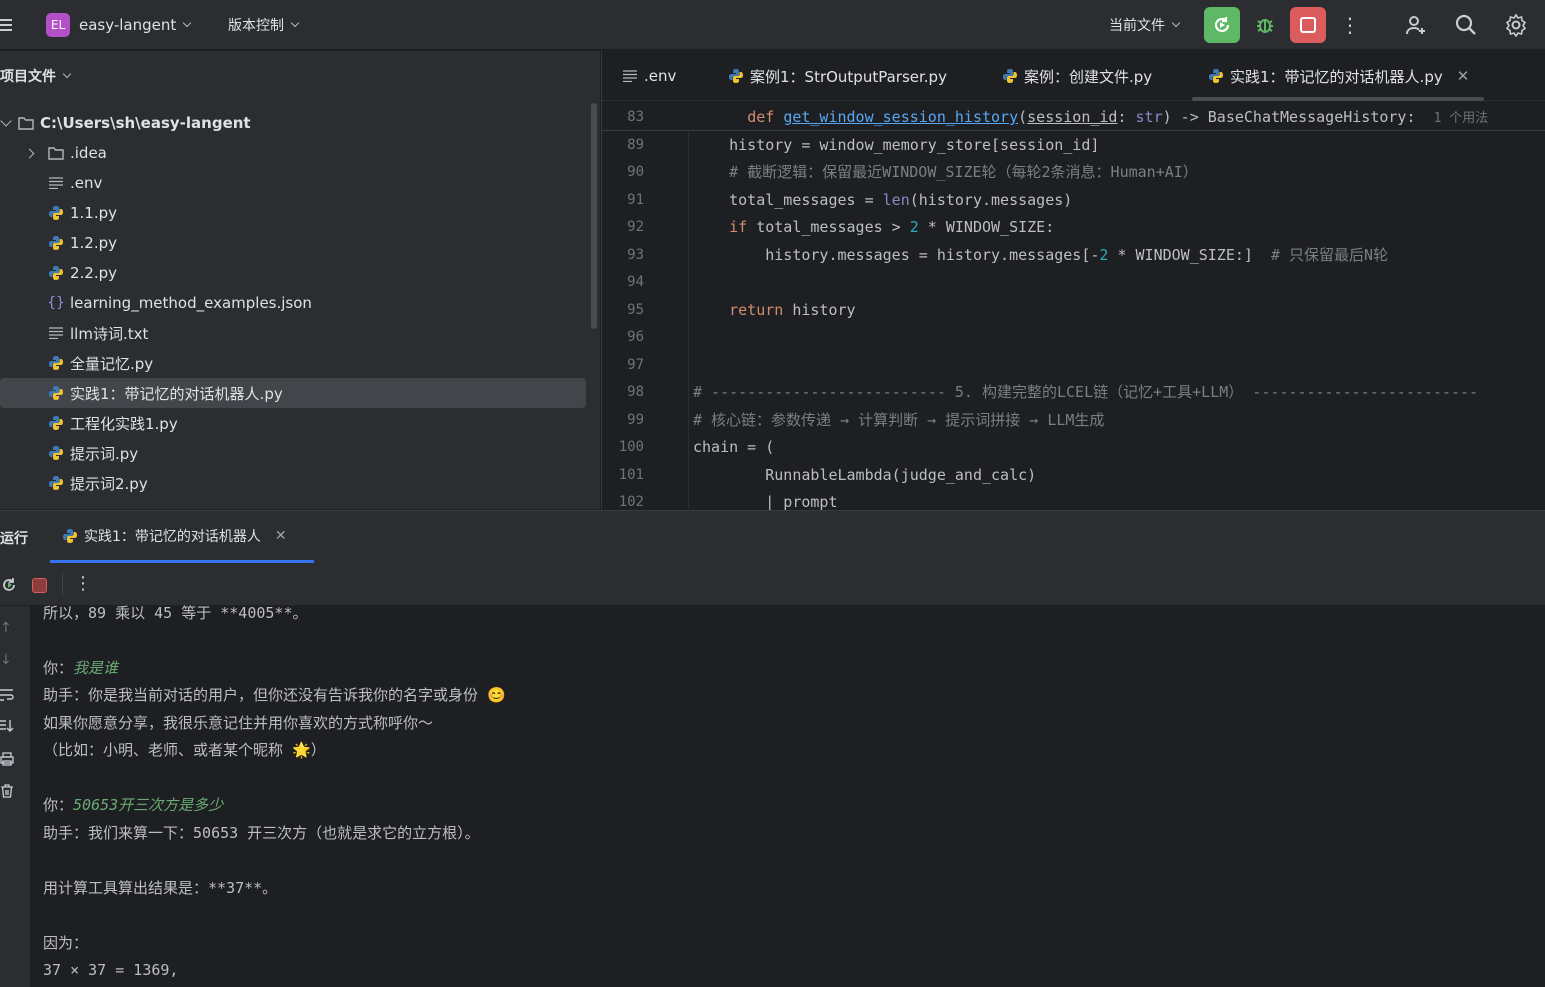 The height and width of the screenshot is (987, 1545). What do you see at coordinates (293, 183) in the screenshot?
I see `tree-item: .env` at bounding box center [293, 183].